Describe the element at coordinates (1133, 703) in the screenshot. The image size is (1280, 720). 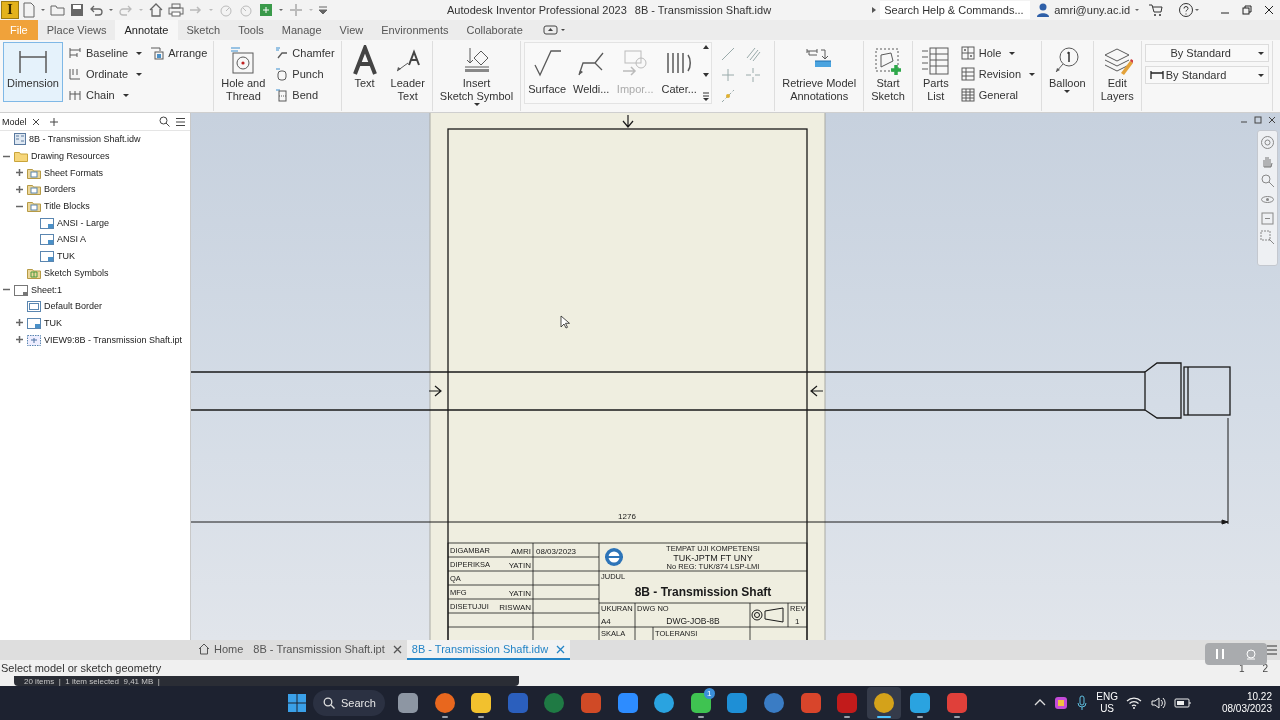
I see `wifi-icon` at that location.